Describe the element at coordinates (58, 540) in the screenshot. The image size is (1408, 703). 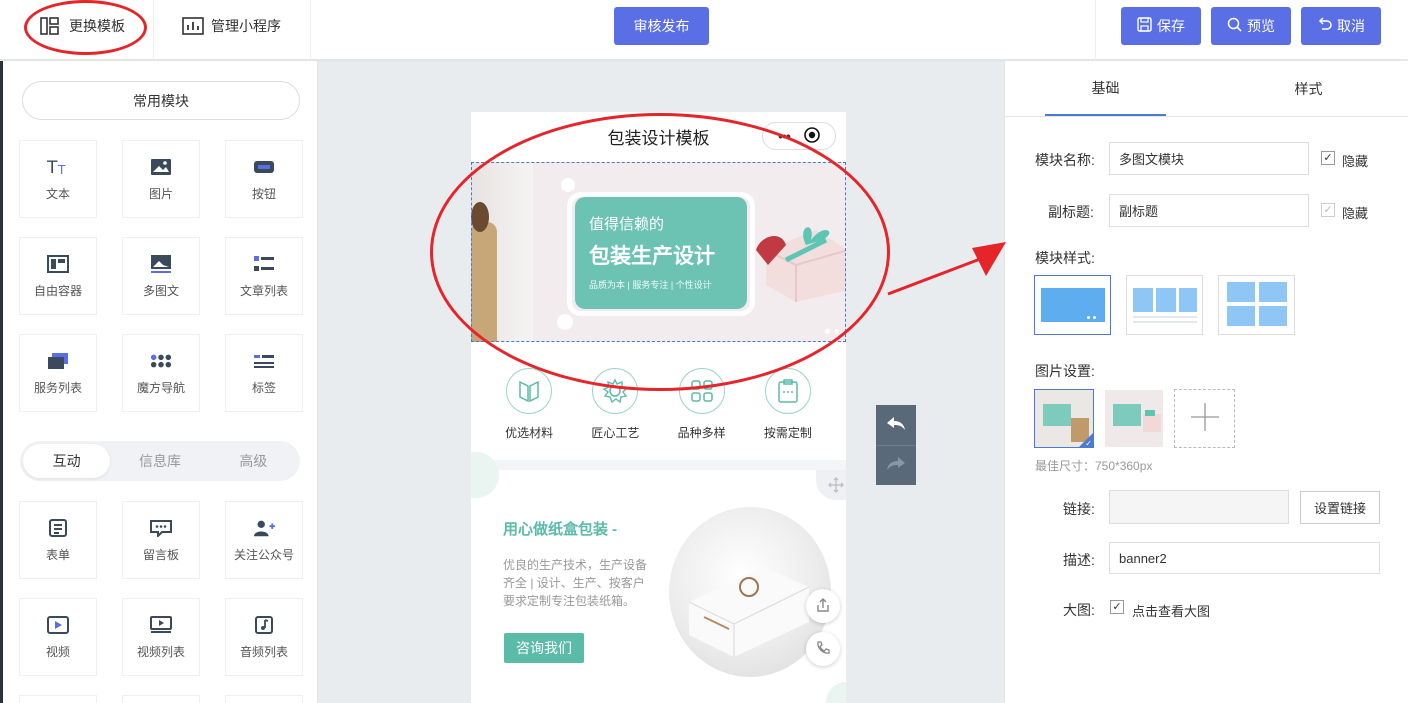
I see `module-form: 表单` at that location.